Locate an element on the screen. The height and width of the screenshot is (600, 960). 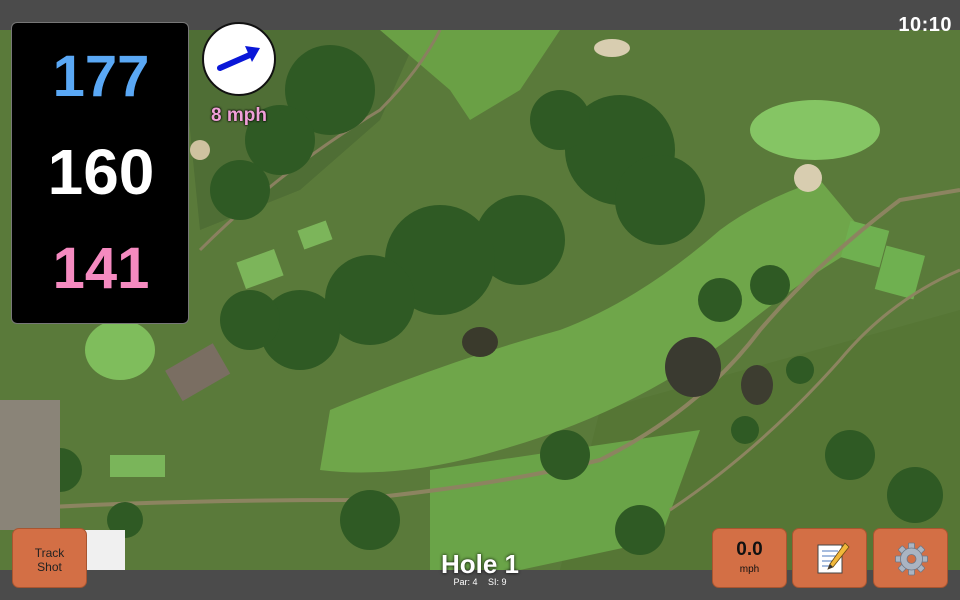
wind-direction-indicator is located at coordinates (239, 59).